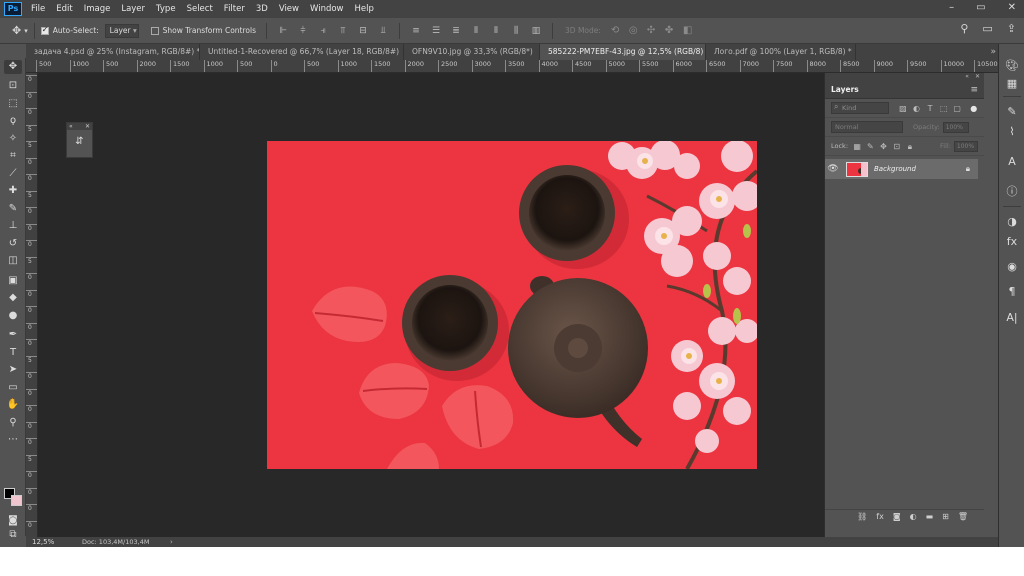 The height and width of the screenshot is (576, 1024). I want to click on fill-field: 100%, so click(965, 146).